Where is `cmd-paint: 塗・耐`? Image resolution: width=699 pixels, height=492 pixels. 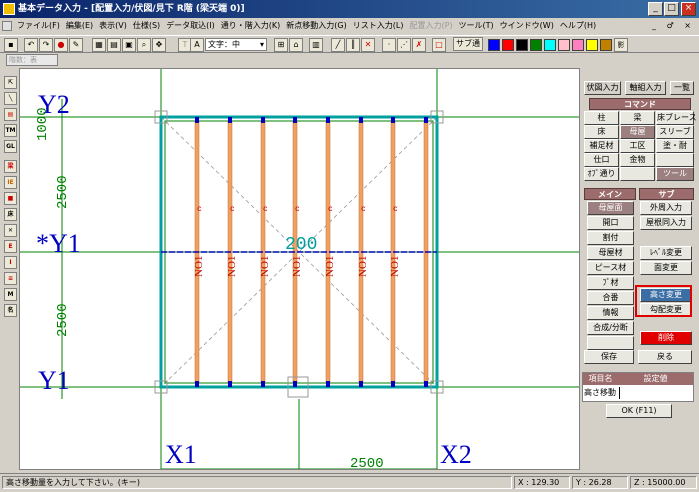
cmd-paint: 塗・耐 is located at coordinates (675, 146).